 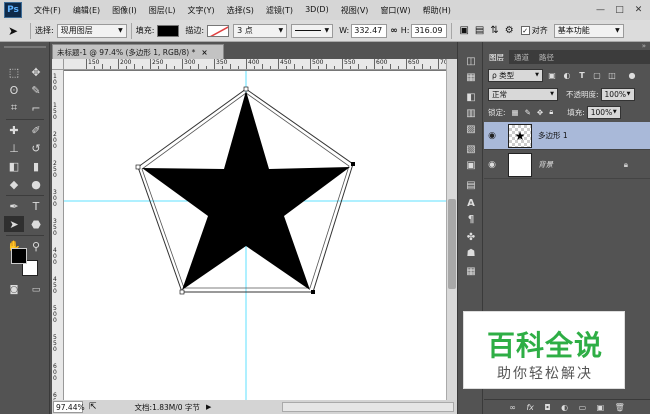 What do you see at coordinates (600, 9) in the screenshot?
I see `minimize-button: —` at bounding box center [600, 9].